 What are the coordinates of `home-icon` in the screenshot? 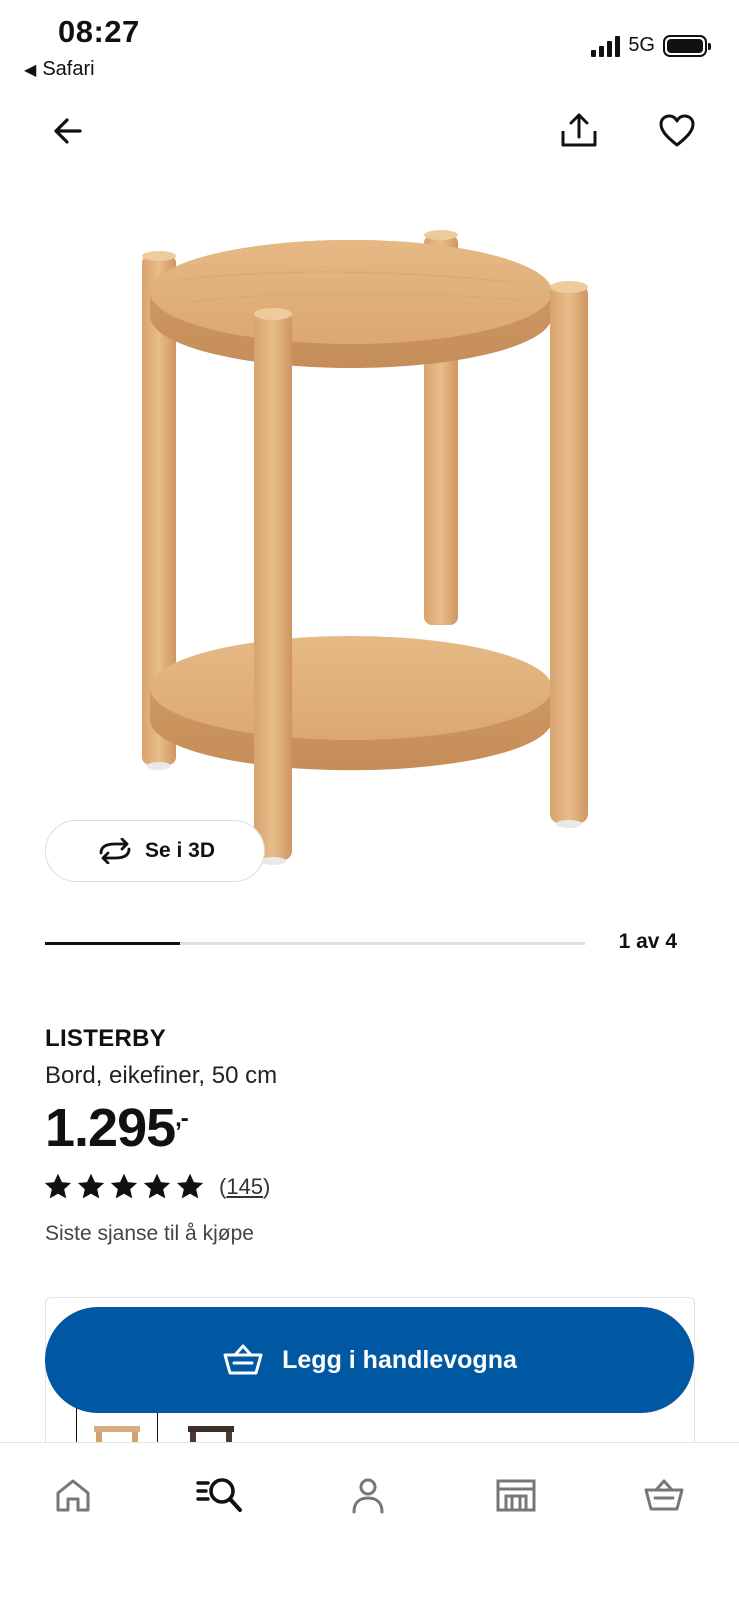 It's located at (73, 1495).